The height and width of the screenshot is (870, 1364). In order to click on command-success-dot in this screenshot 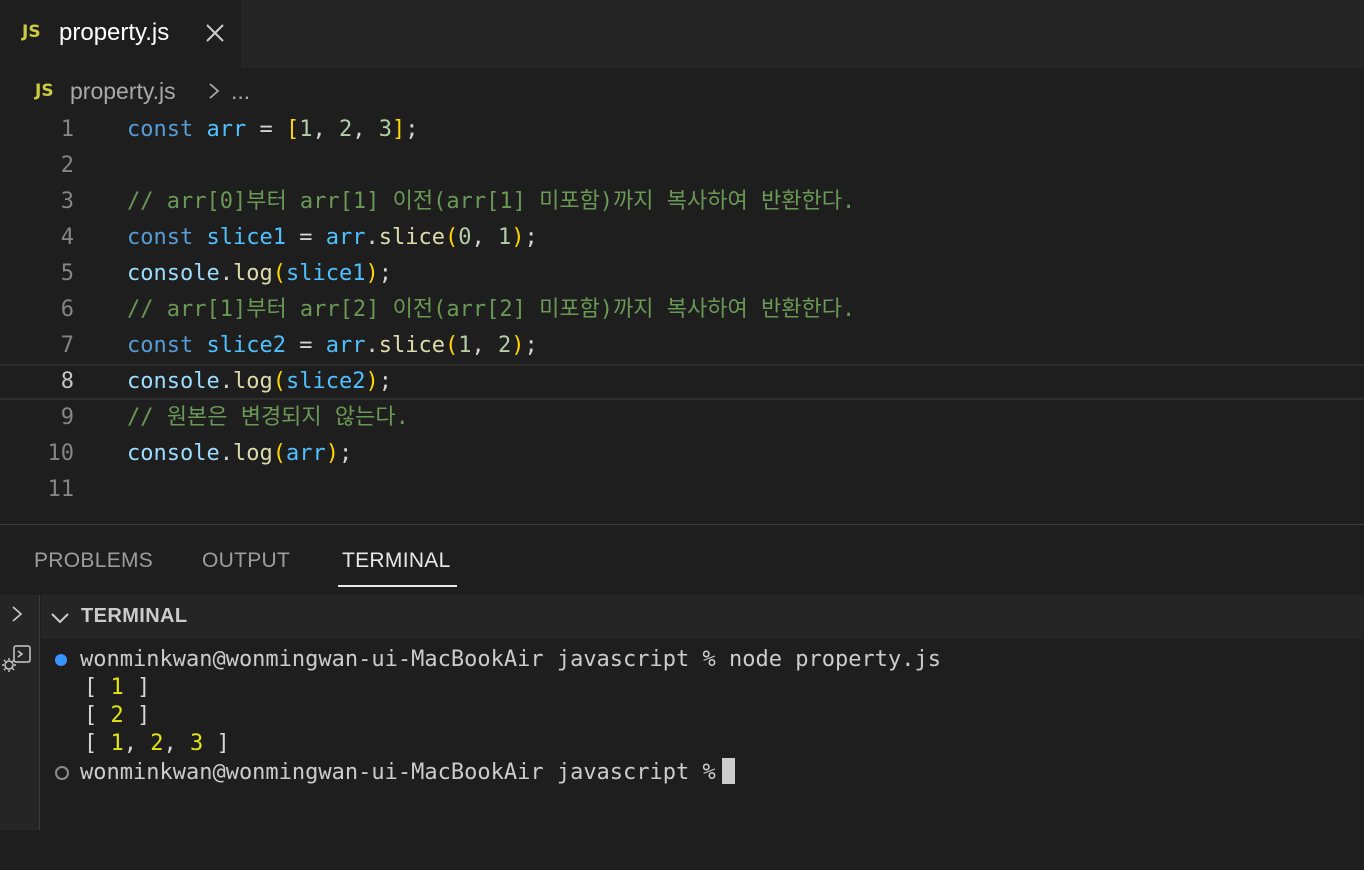, I will do `click(61, 660)`.